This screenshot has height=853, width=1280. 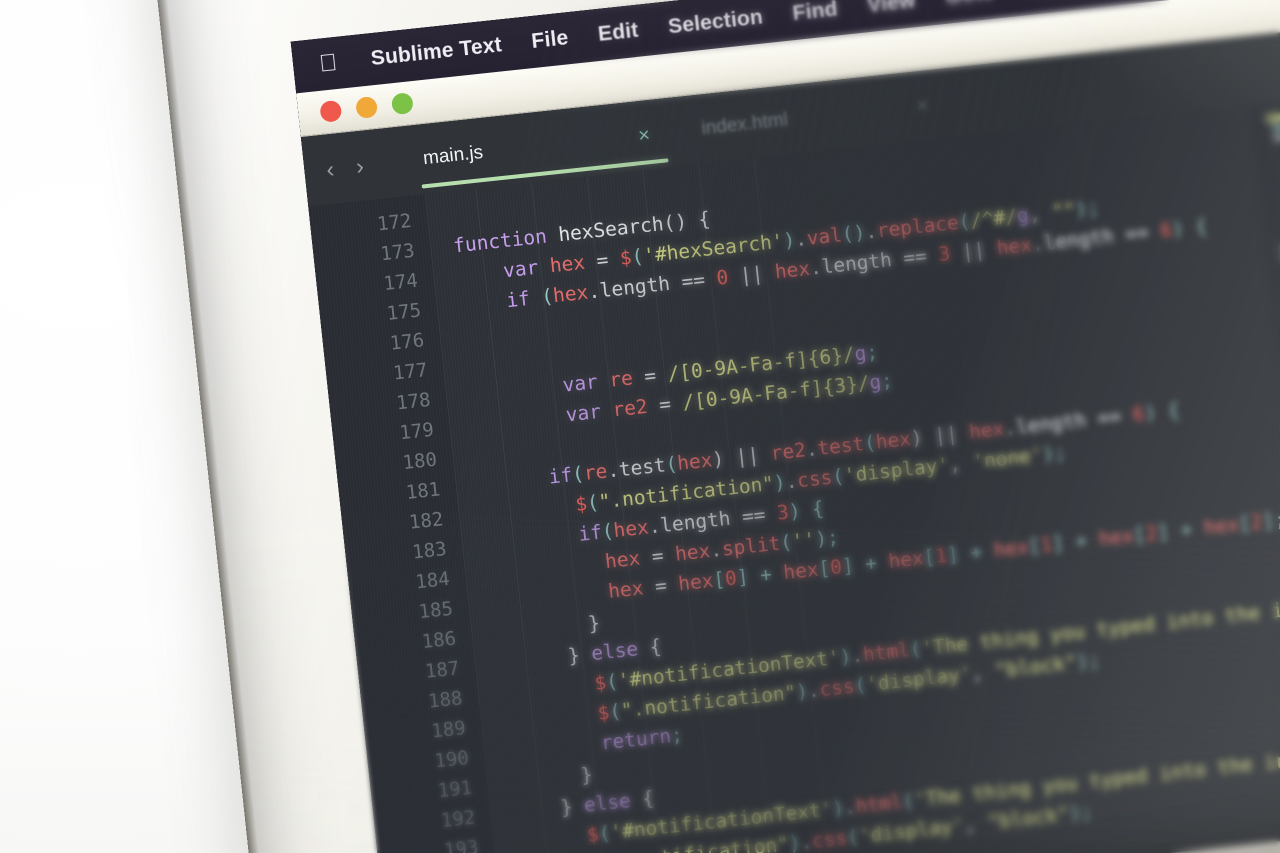 What do you see at coordinates (788, 451) in the screenshot?
I see `code-token: re2` at bounding box center [788, 451].